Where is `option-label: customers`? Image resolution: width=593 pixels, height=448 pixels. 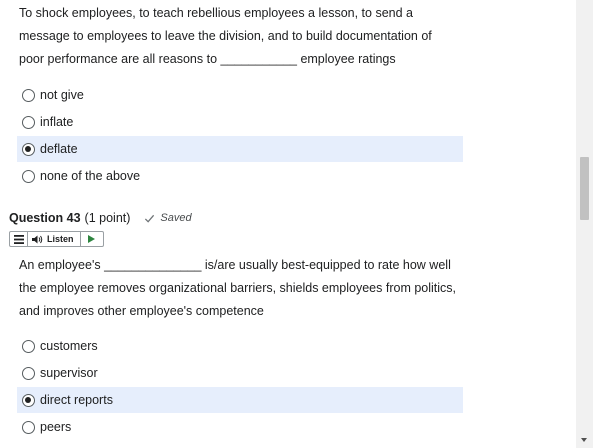
option-label: customers is located at coordinates (69, 346).